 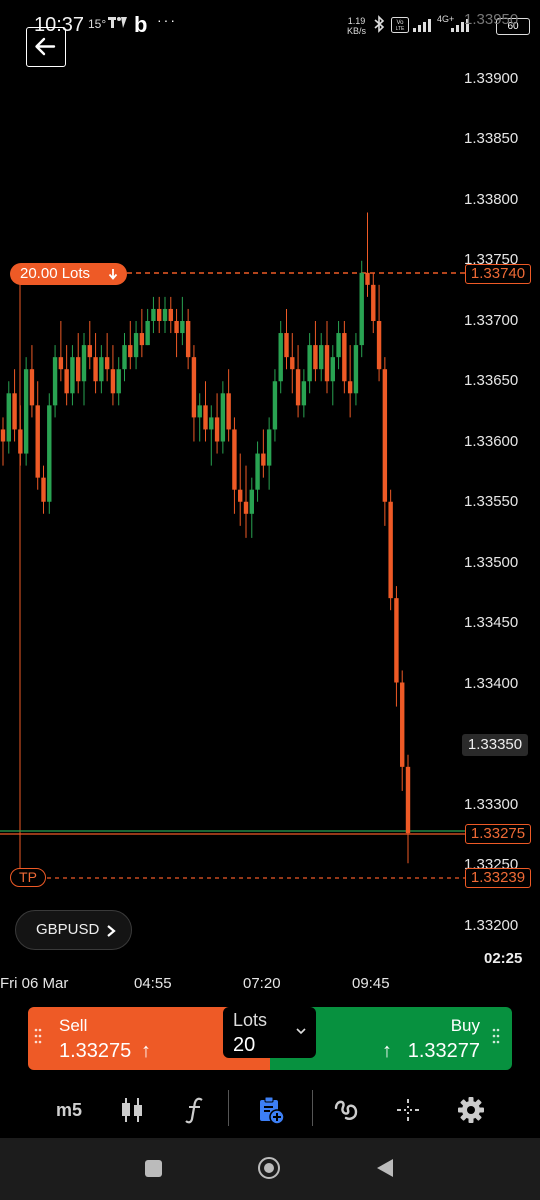 What do you see at coordinates (495, 745) in the screenshot?
I see `current-price-label: 1.33350` at bounding box center [495, 745].